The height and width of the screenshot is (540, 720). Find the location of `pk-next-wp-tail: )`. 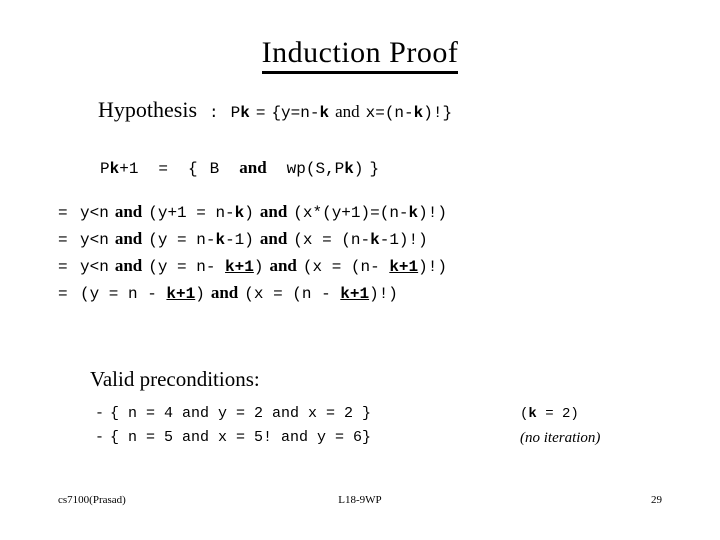

pk-next-wp-tail: ) is located at coordinates (358, 169).